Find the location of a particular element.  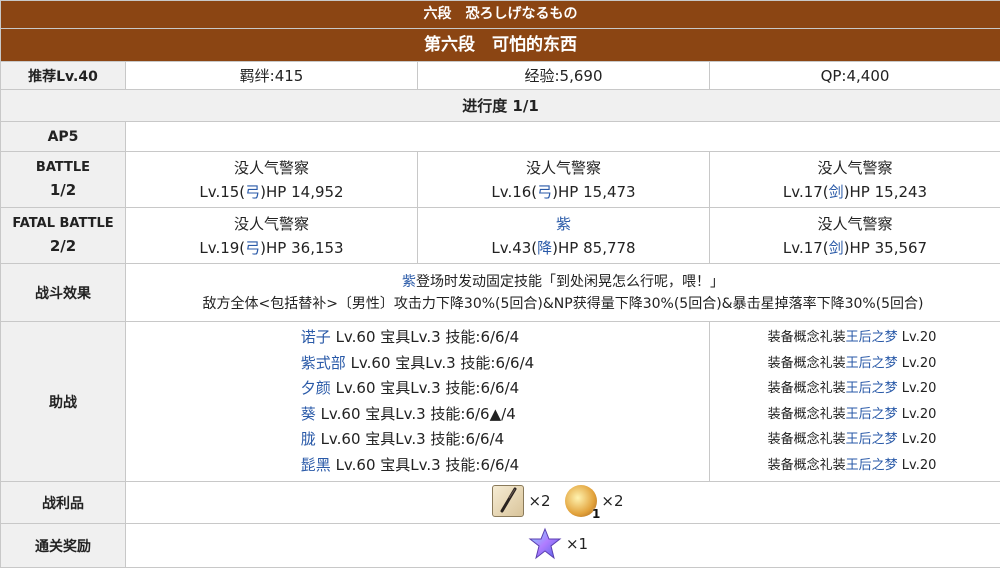

enemy-level: Lv.17( is located at coordinates (805, 247).